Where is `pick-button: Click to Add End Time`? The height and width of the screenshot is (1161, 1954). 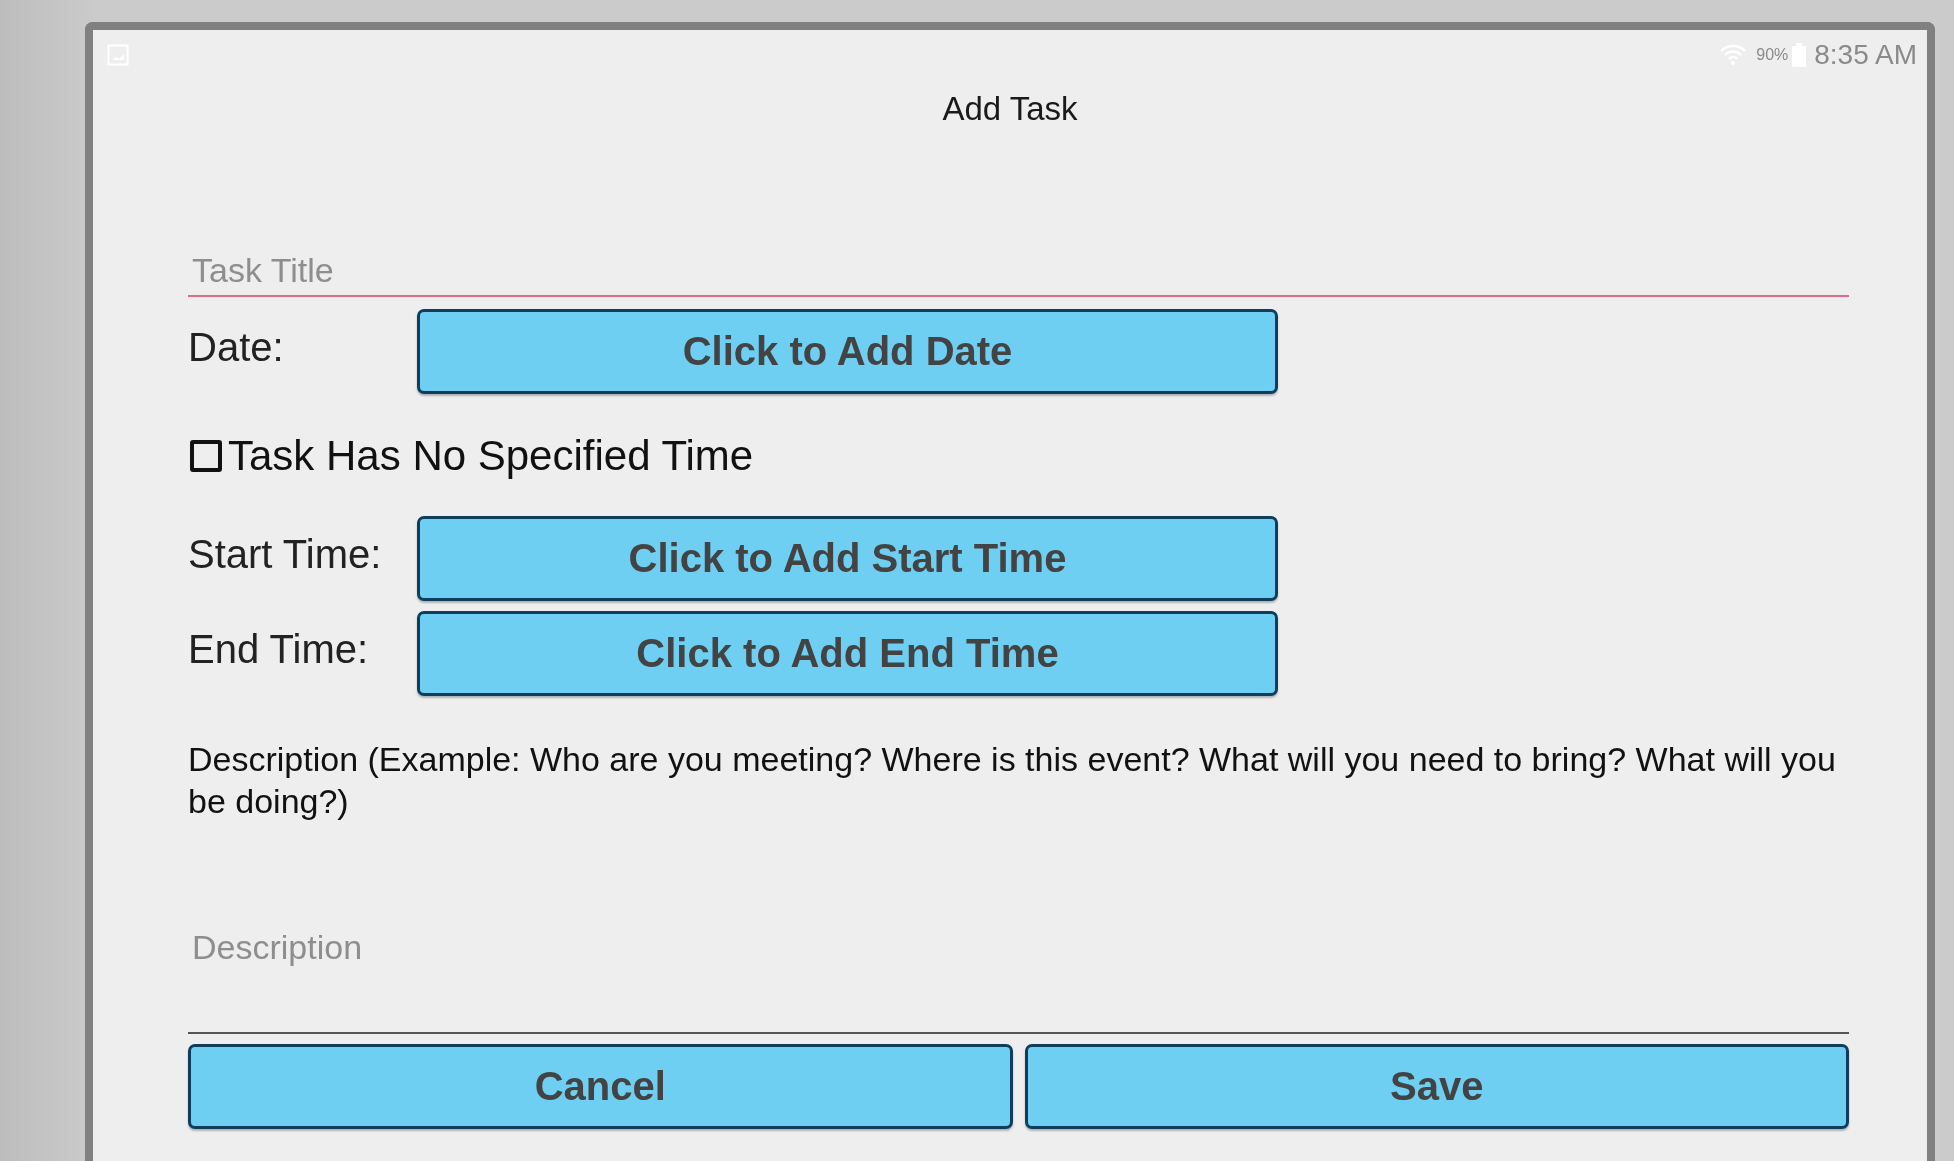 pick-button: Click to Add End Time is located at coordinates (847, 653).